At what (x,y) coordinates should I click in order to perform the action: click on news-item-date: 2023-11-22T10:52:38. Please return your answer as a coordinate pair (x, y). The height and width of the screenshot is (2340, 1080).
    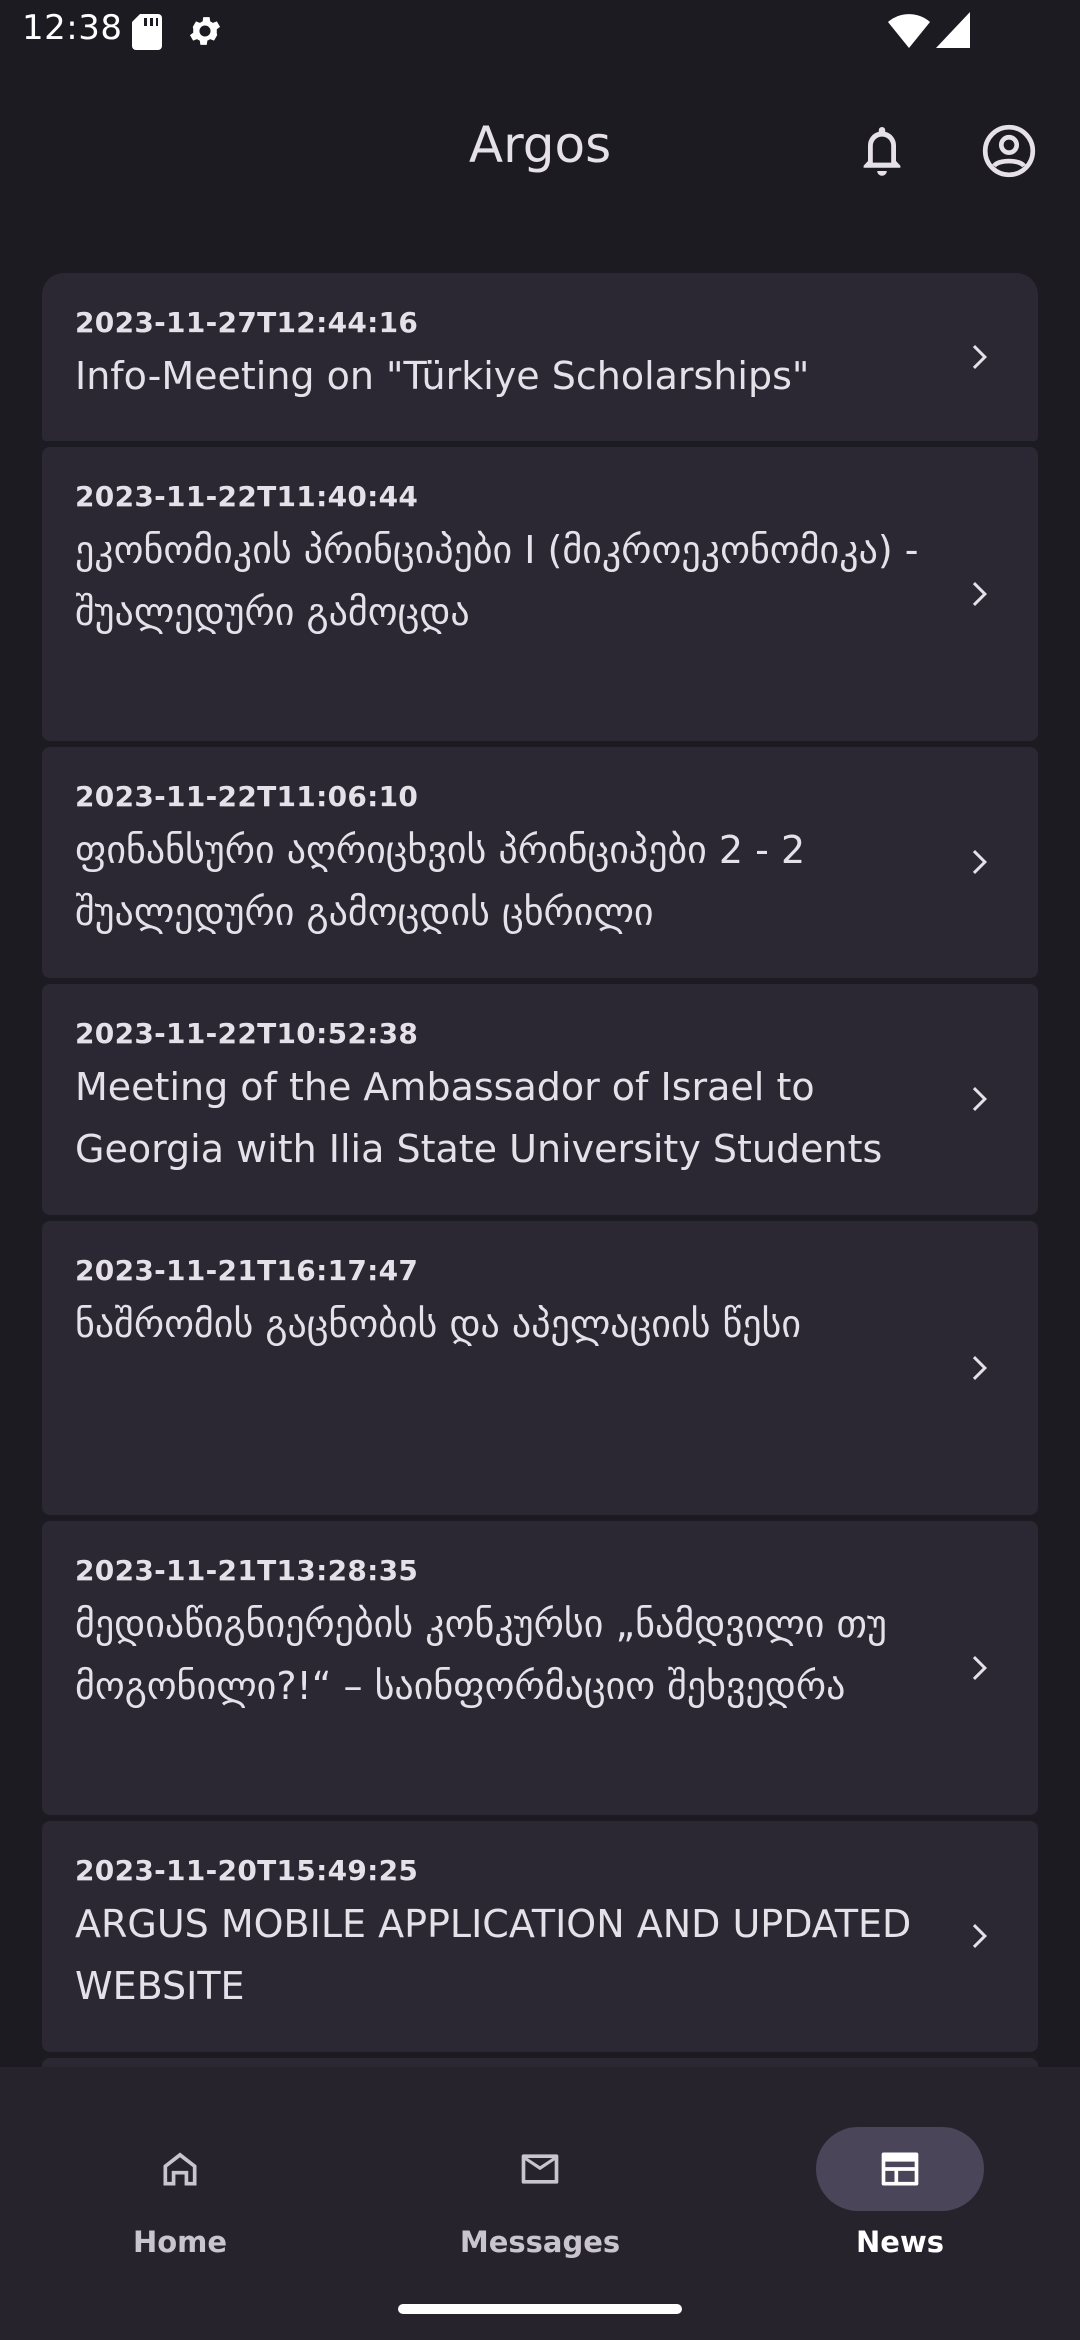
    Looking at the image, I should click on (247, 1033).